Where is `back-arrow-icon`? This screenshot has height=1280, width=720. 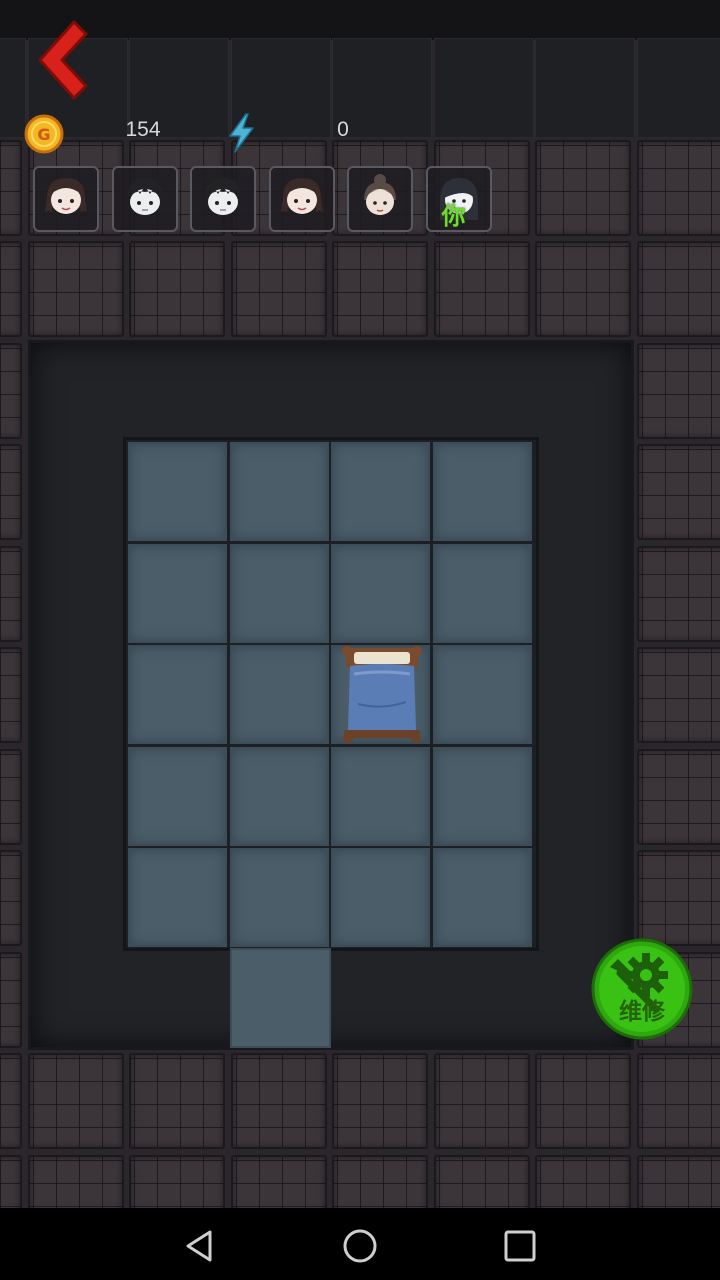 back-arrow-icon is located at coordinates (62, 61).